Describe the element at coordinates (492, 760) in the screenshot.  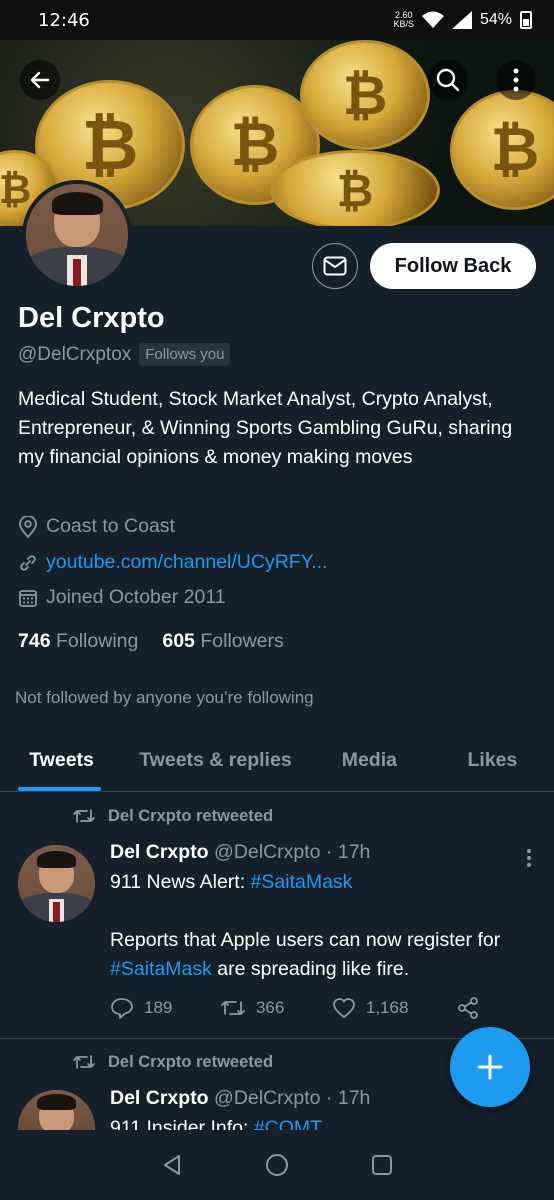
I see `tab-likes: Likes` at that location.